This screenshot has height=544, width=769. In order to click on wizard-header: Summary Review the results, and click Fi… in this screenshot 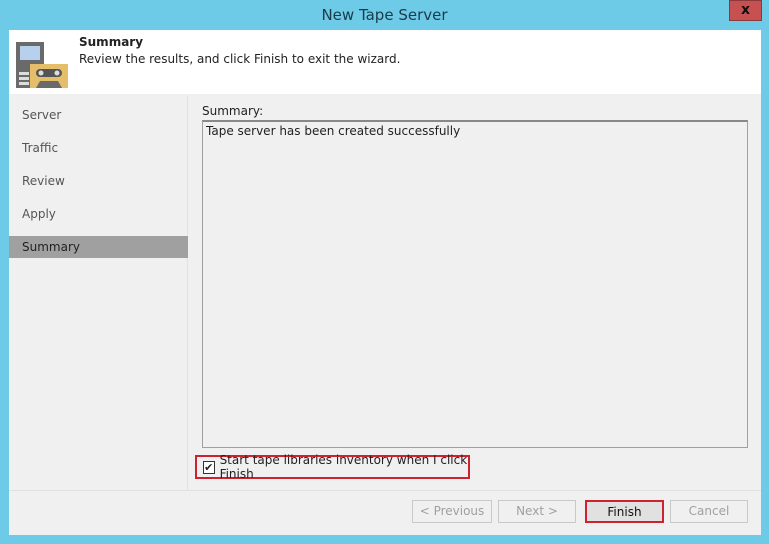, I will do `click(385, 62)`.